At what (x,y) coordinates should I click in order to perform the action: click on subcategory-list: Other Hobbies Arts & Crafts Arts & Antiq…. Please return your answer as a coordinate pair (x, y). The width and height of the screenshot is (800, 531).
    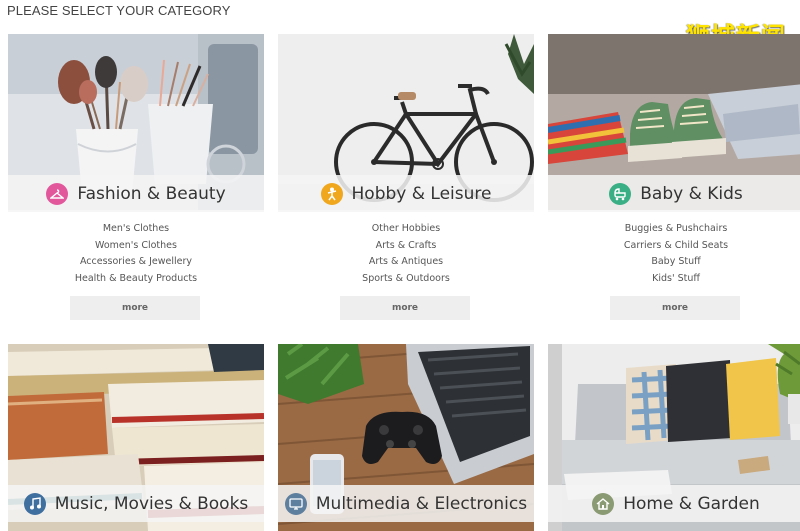
    Looking at the image, I should click on (406, 254).